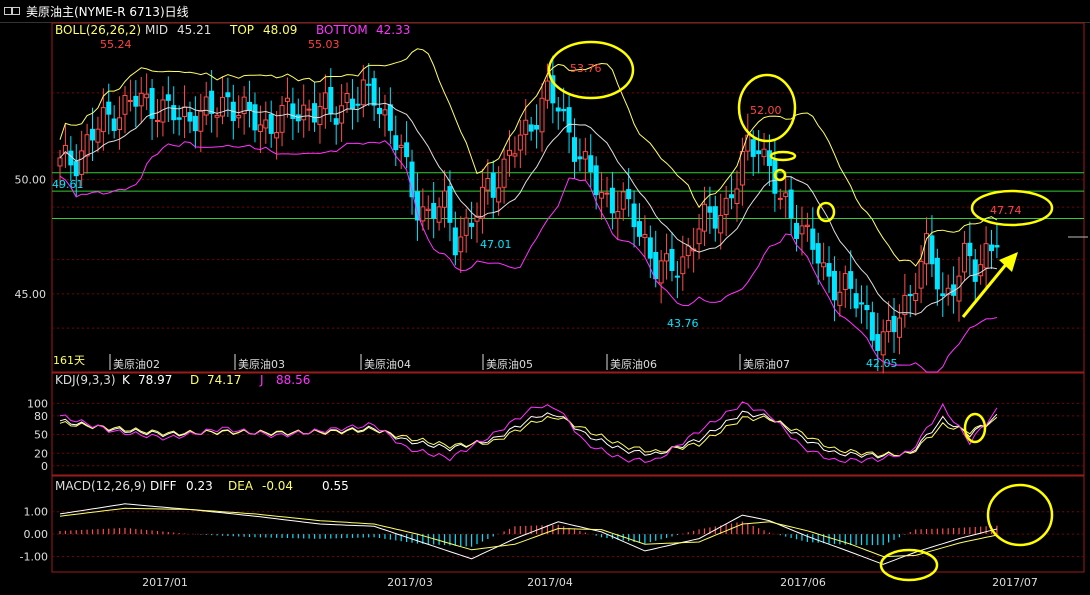  Describe the element at coordinates (342, 30) in the screenshot. I see `boll-bottom-label: BOTTOM` at that location.